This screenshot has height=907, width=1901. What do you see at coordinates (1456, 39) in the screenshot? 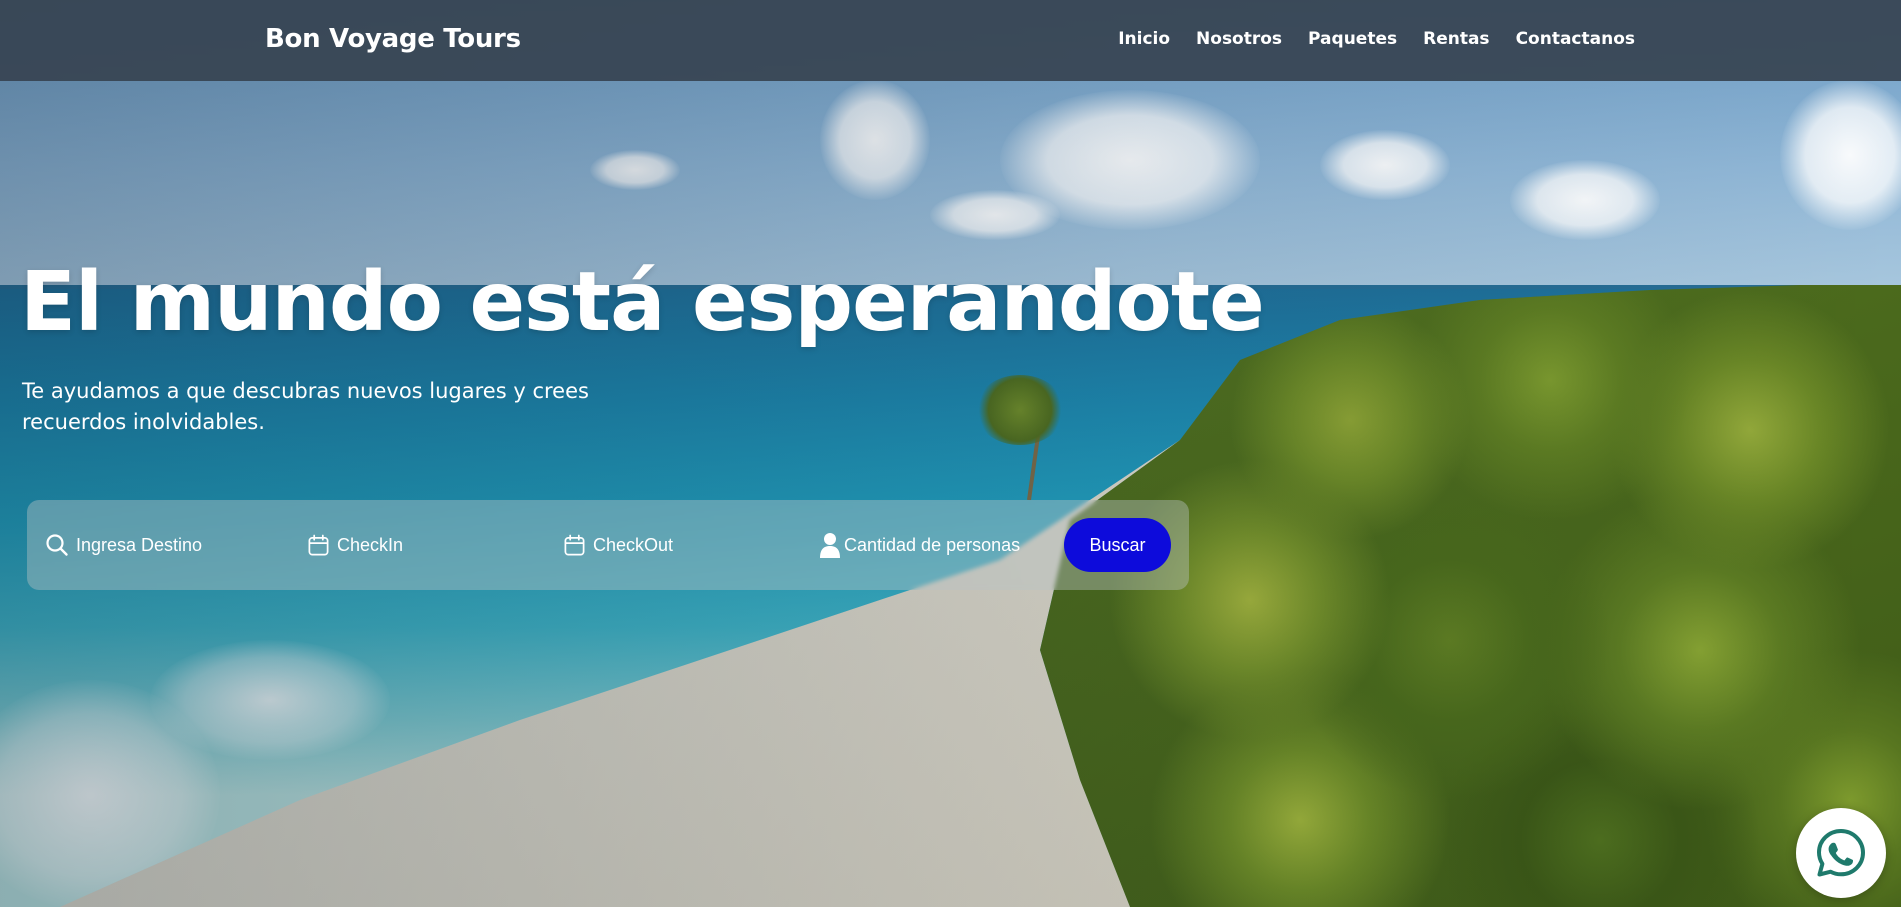
I see `nav-link-rentas: Rentas` at bounding box center [1456, 39].